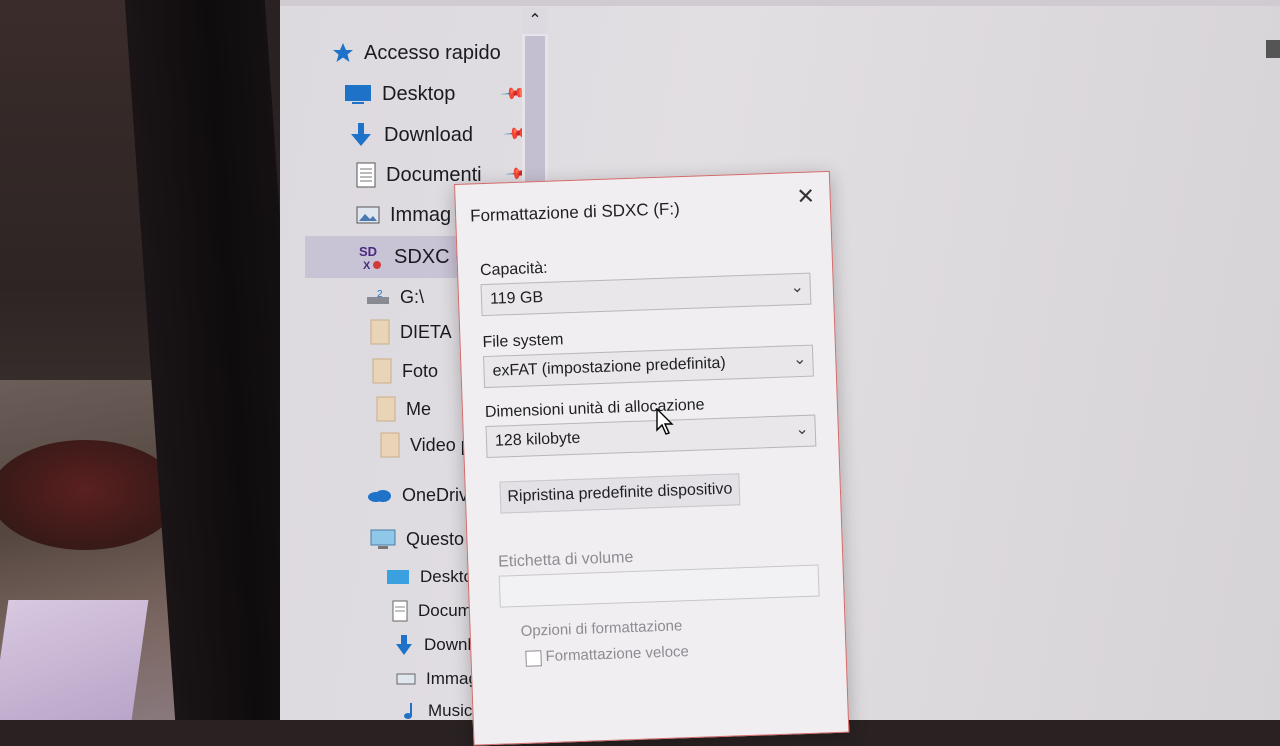  I want to click on close-icon: ✕, so click(805, 196).